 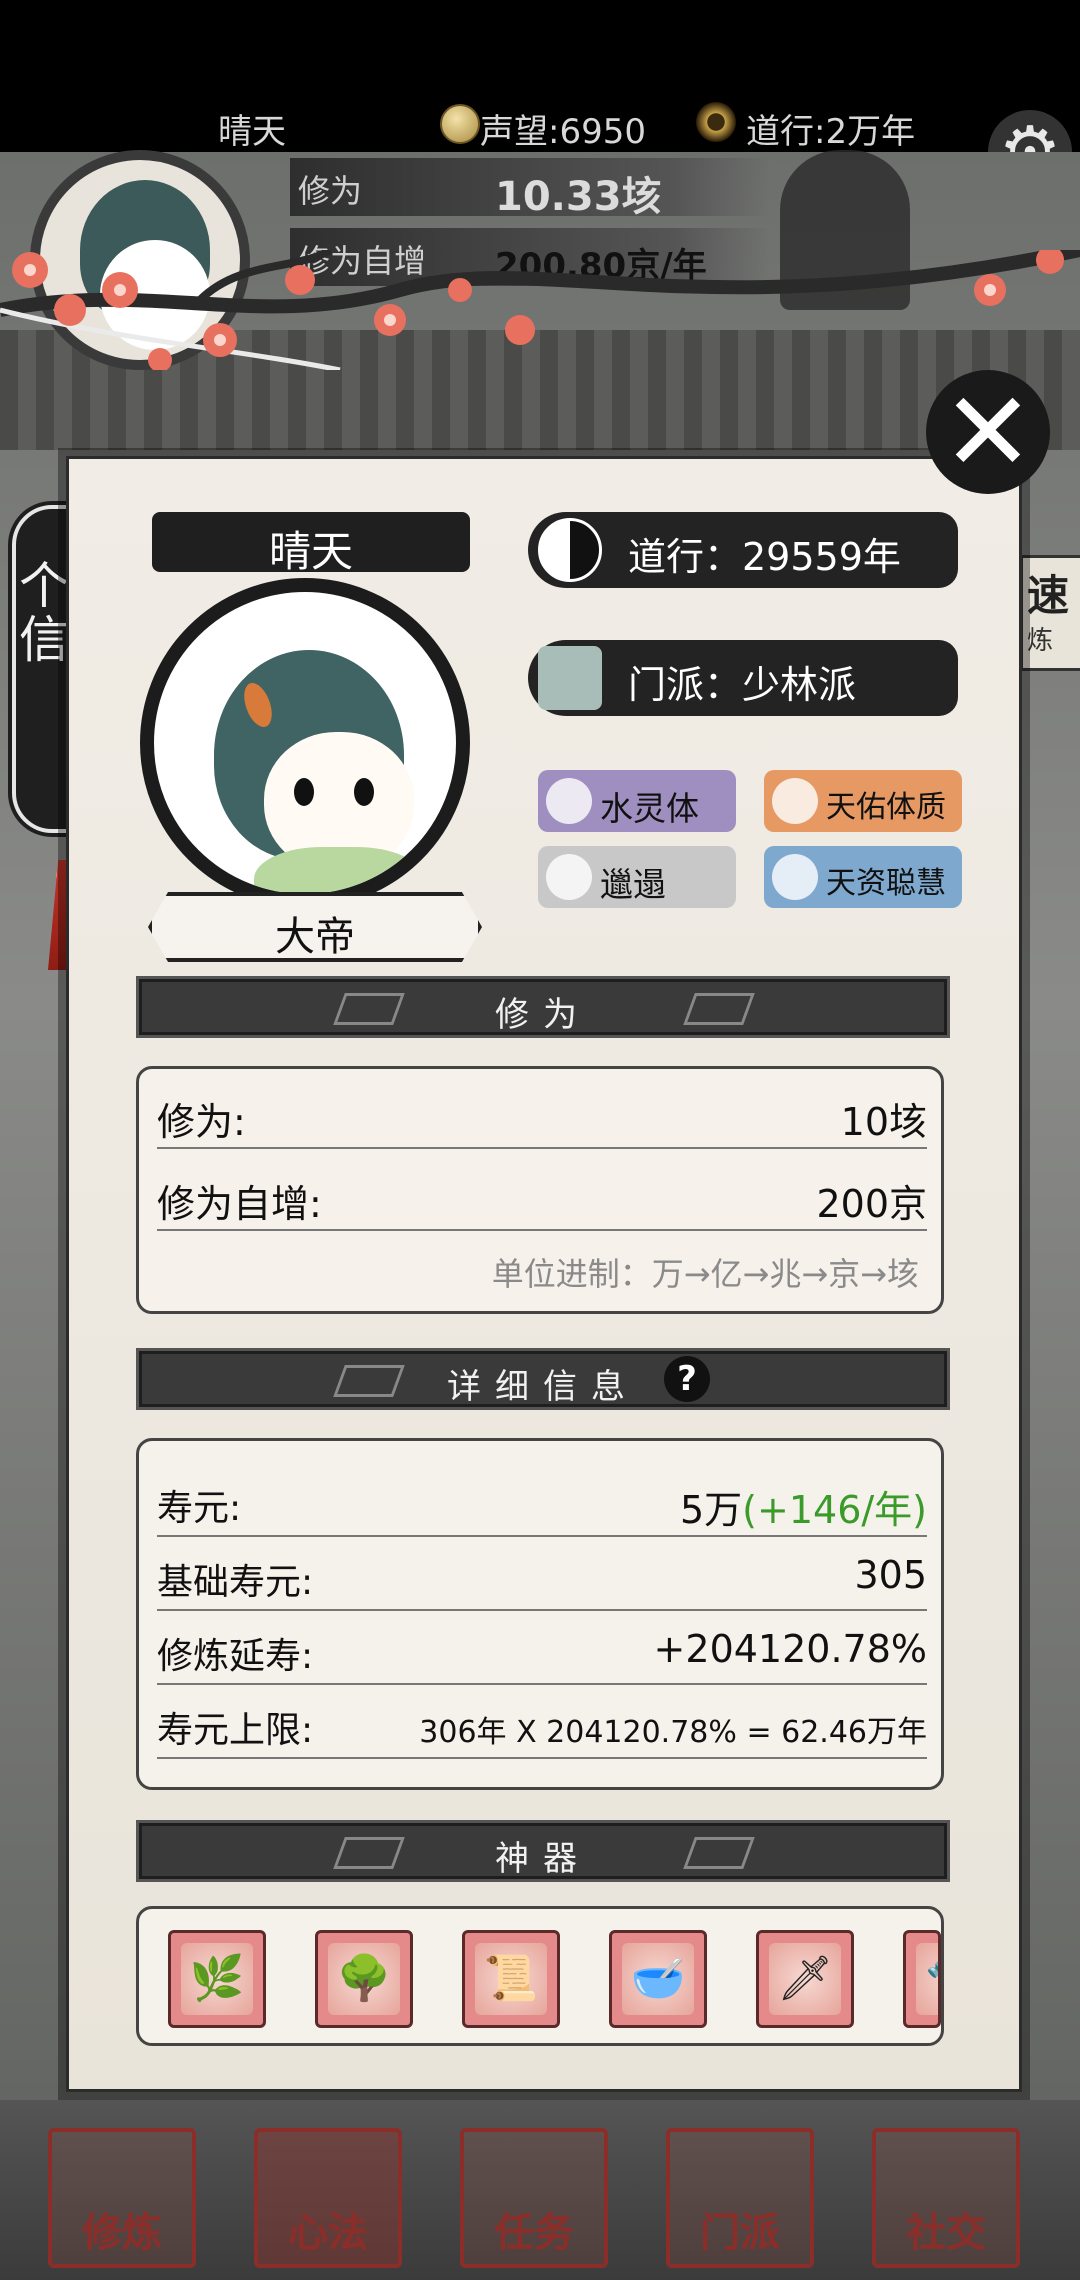 What do you see at coordinates (534, 2198) in the screenshot?
I see `nav-tasks: 任务` at bounding box center [534, 2198].